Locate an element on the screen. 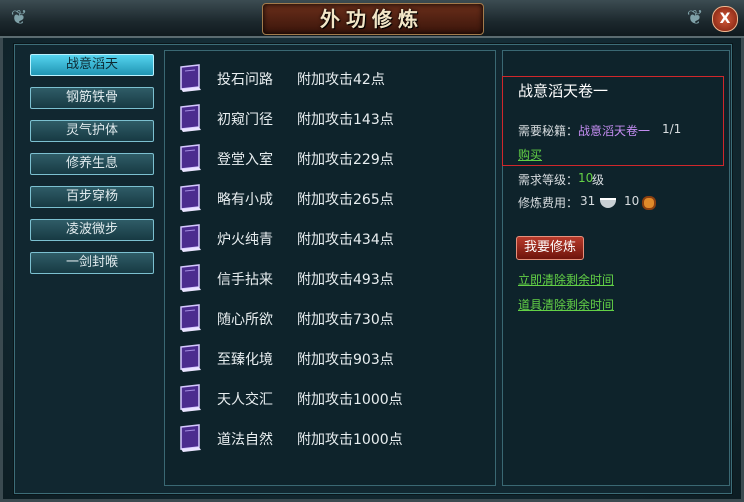 This screenshot has width=744, height=502. skill-tab: 钢筋铁骨 is located at coordinates (92, 98).